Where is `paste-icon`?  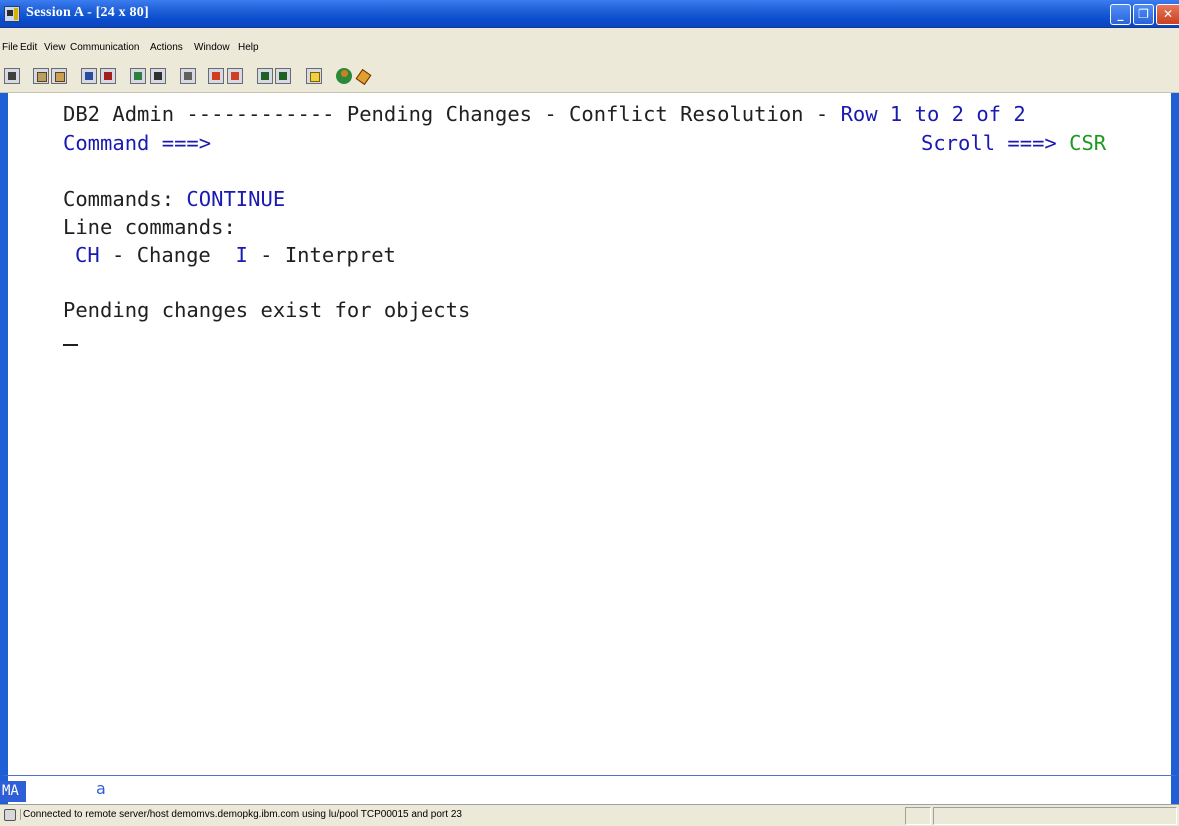 paste-icon is located at coordinates (59, 76).